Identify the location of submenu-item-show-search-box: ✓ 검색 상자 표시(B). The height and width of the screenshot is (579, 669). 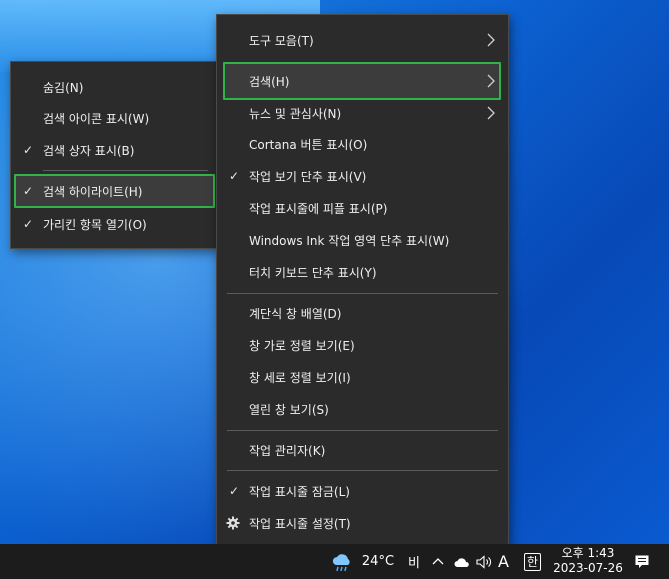
(114, 150).